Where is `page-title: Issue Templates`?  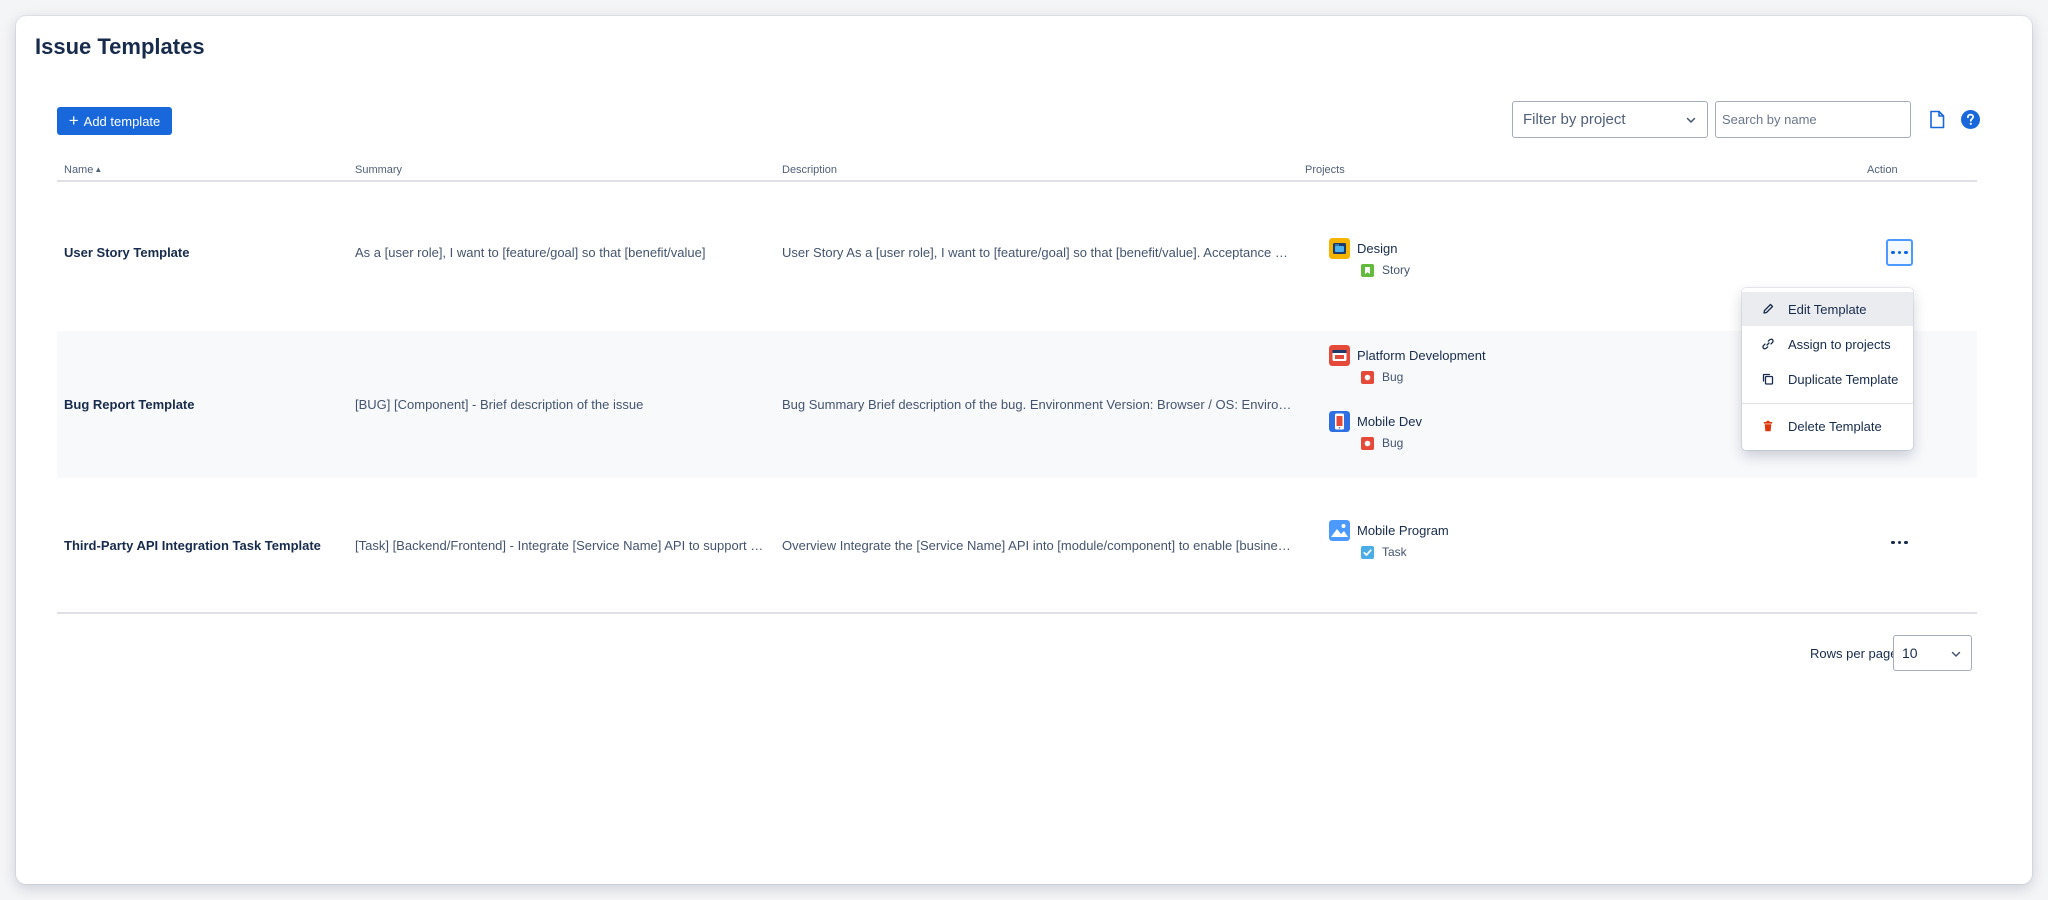
page-title: Issue Templates is located at coordinates (120, 46).